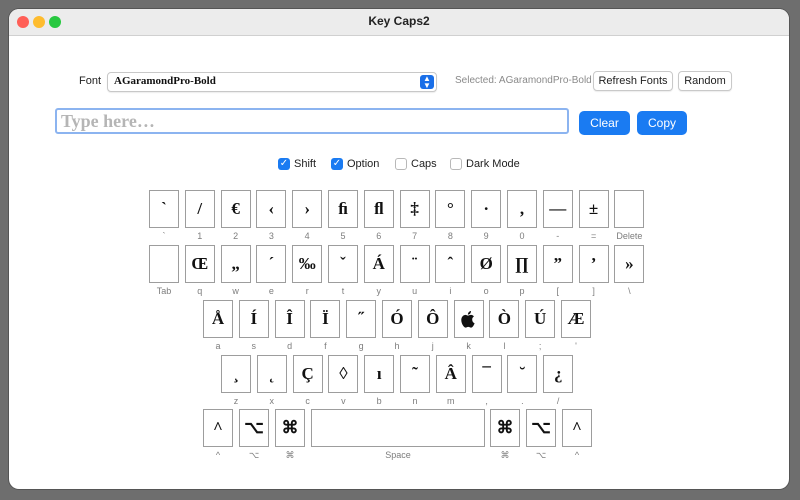 This screenshot has height=500, width=800. Describe the element at coordinates (272, 82) in the screenshot. I see `font-select: AGaramondPro-Bold ▲ ▼` at that location.